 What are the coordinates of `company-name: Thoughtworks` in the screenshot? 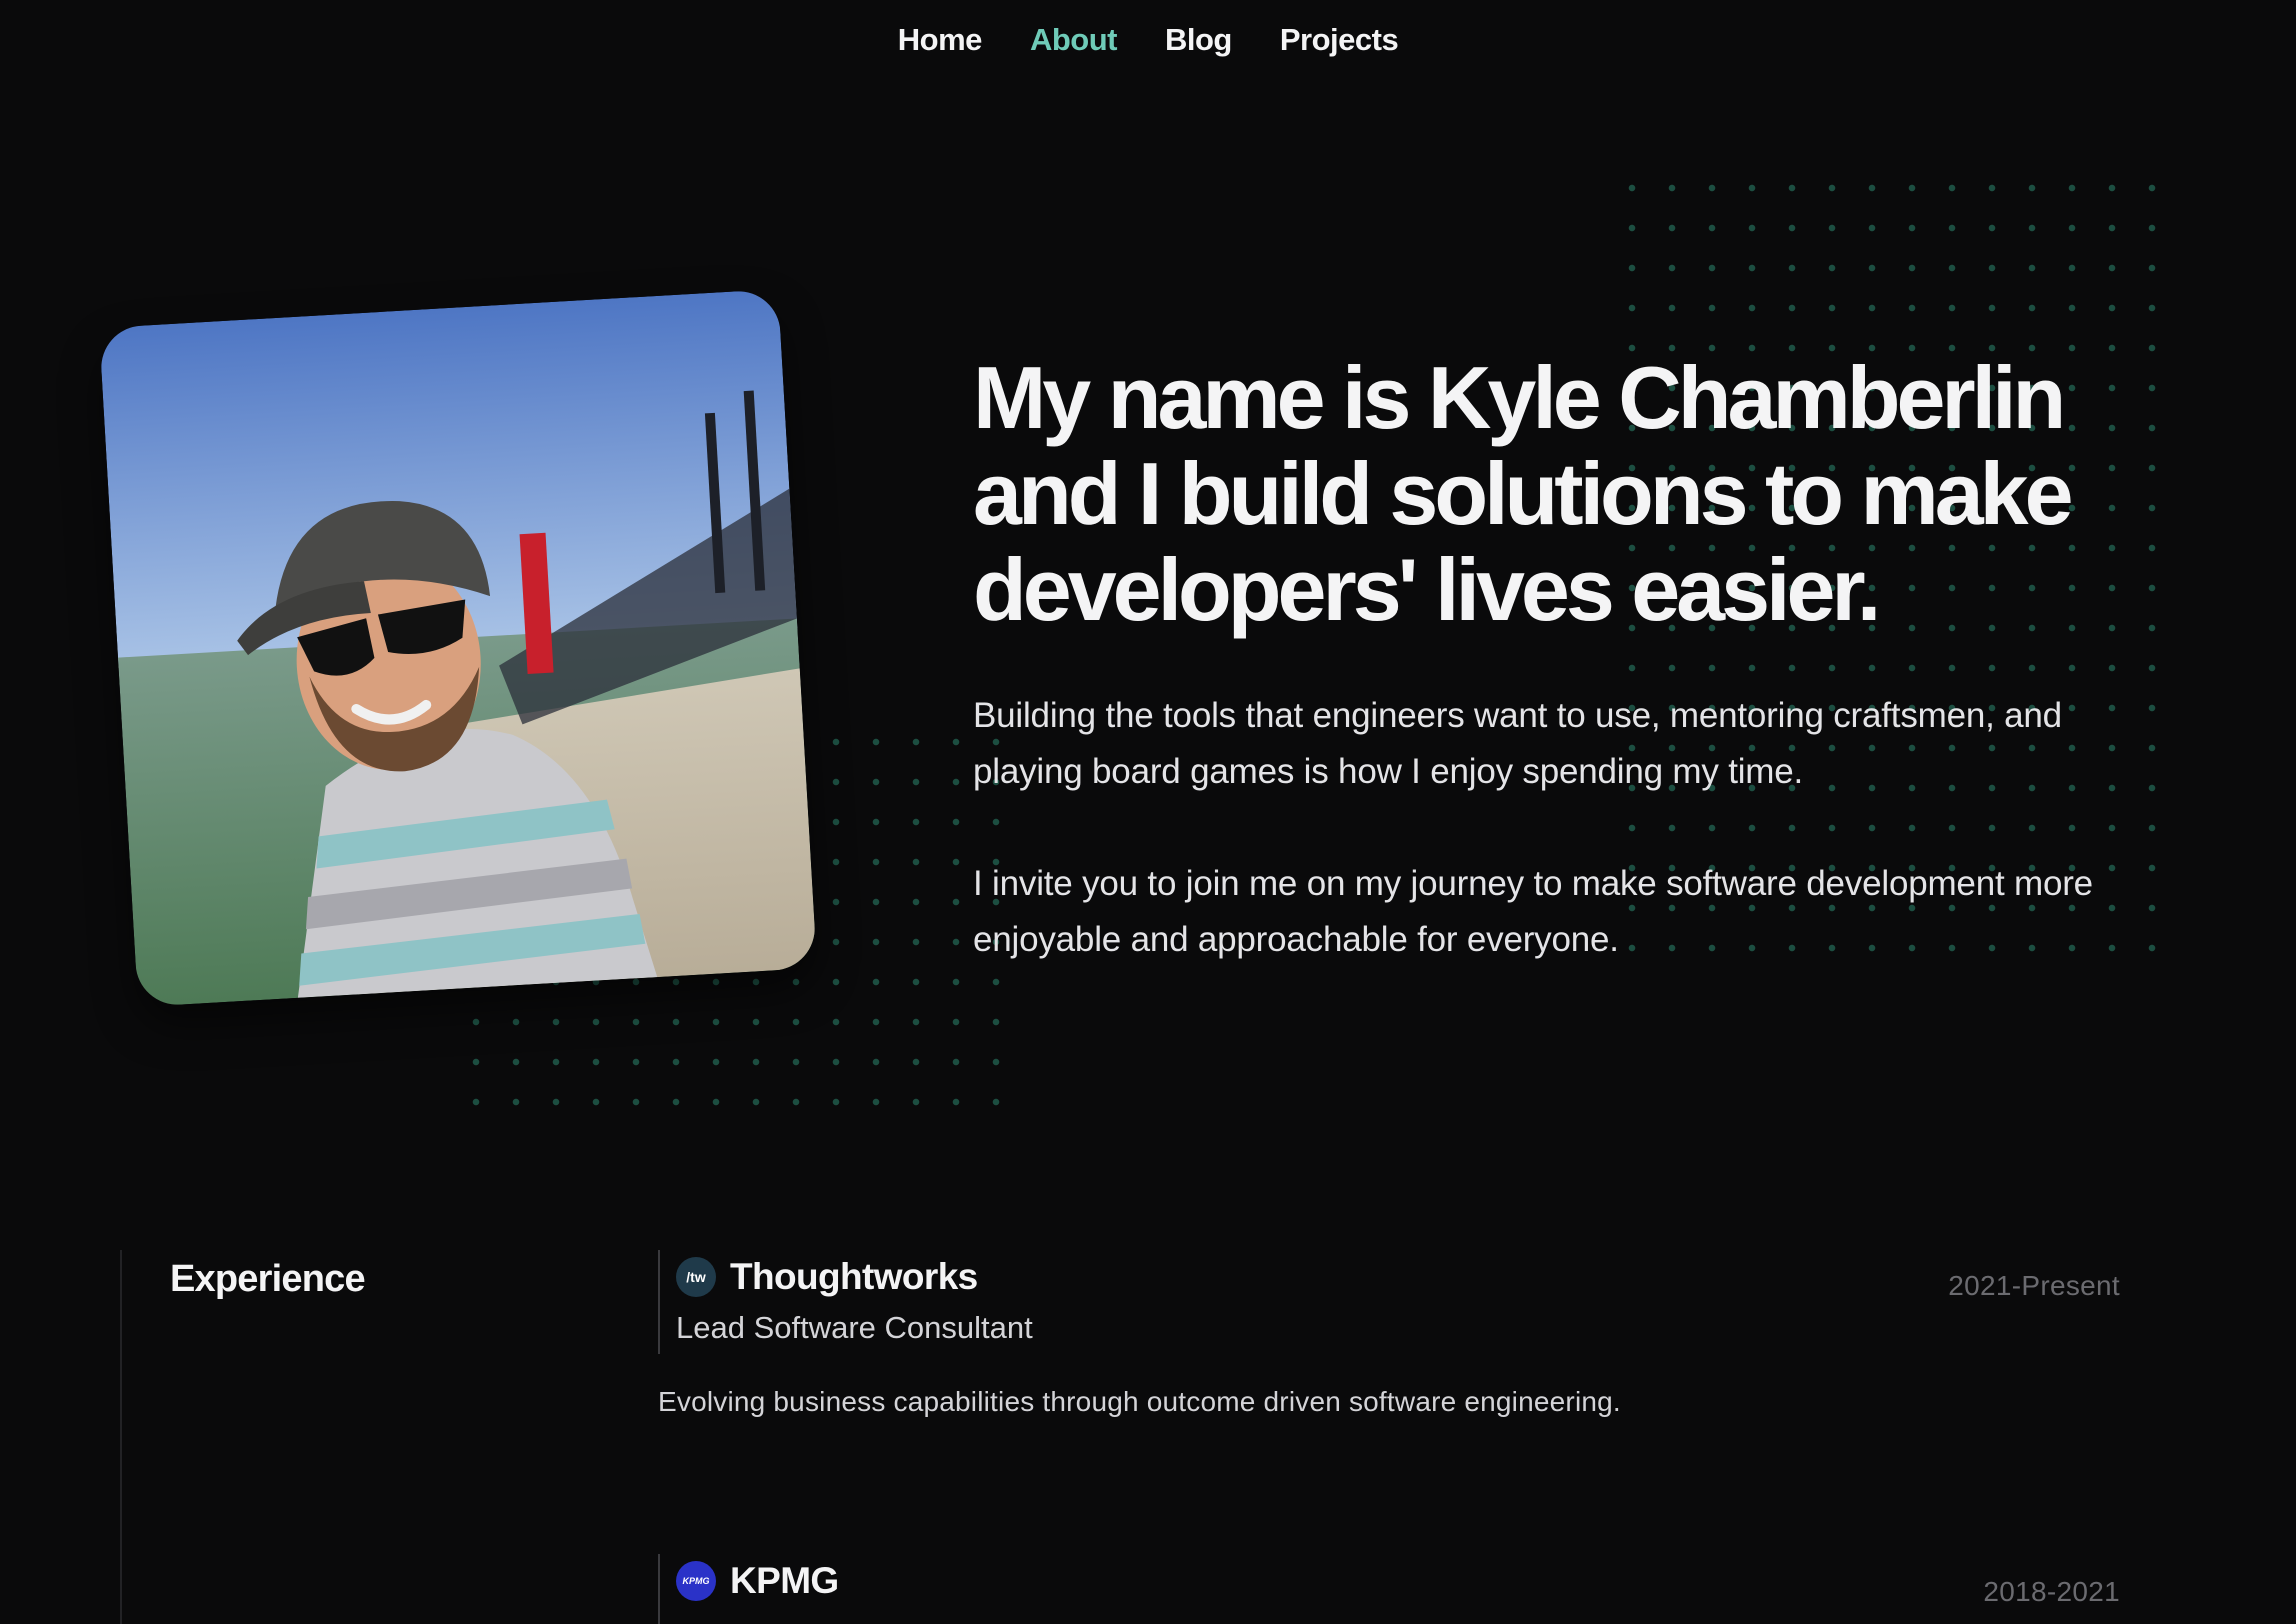 It's located at (854, 1276).